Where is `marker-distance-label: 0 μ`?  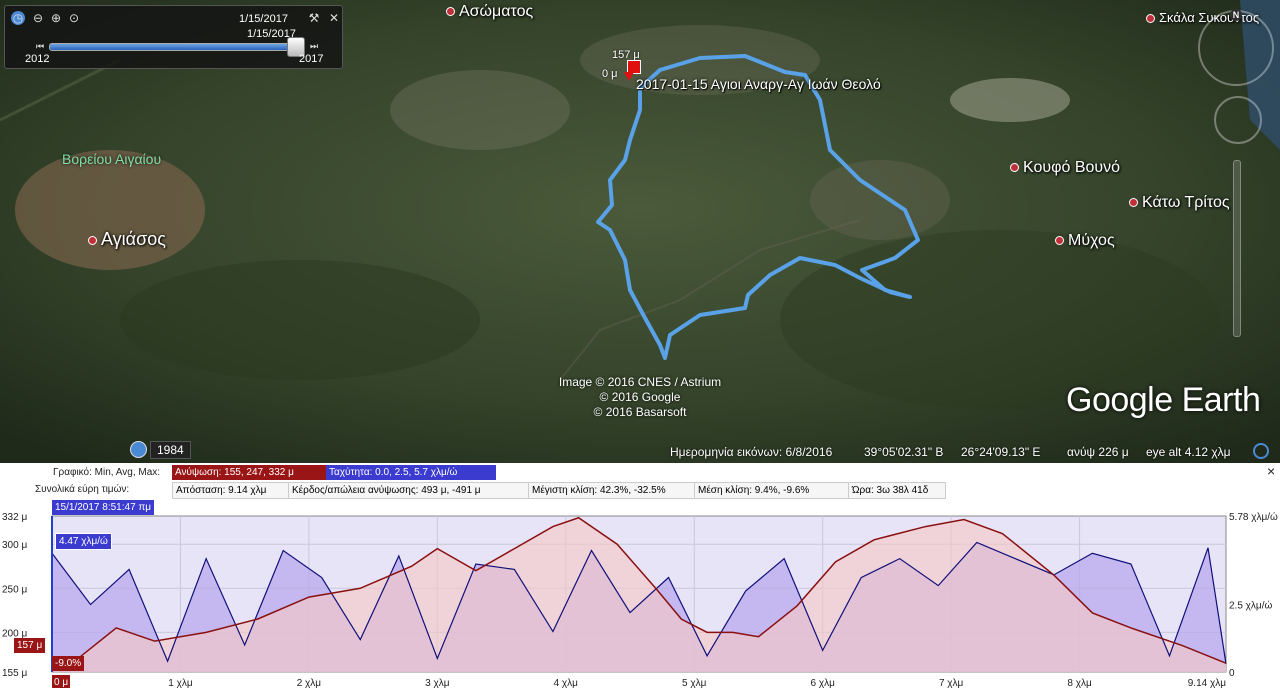 marker-distance-label: 0 μ is located at coordinates (610, 74).